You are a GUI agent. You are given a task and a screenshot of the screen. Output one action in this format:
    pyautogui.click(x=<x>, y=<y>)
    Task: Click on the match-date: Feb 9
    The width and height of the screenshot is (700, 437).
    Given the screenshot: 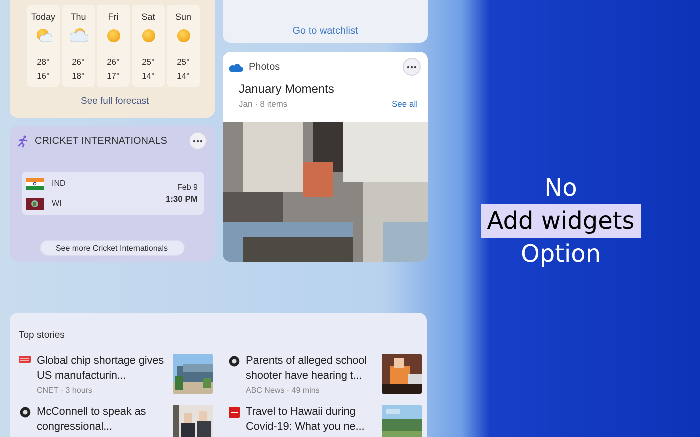 What is the action you would take?
    pyautogui.click(x=188, y=187)
    